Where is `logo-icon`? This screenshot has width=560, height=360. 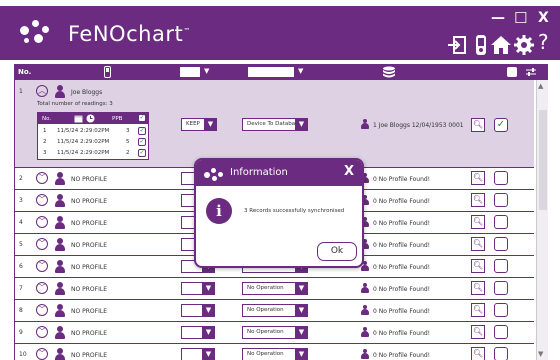
logo-icon is located at coordinates (38, 33).